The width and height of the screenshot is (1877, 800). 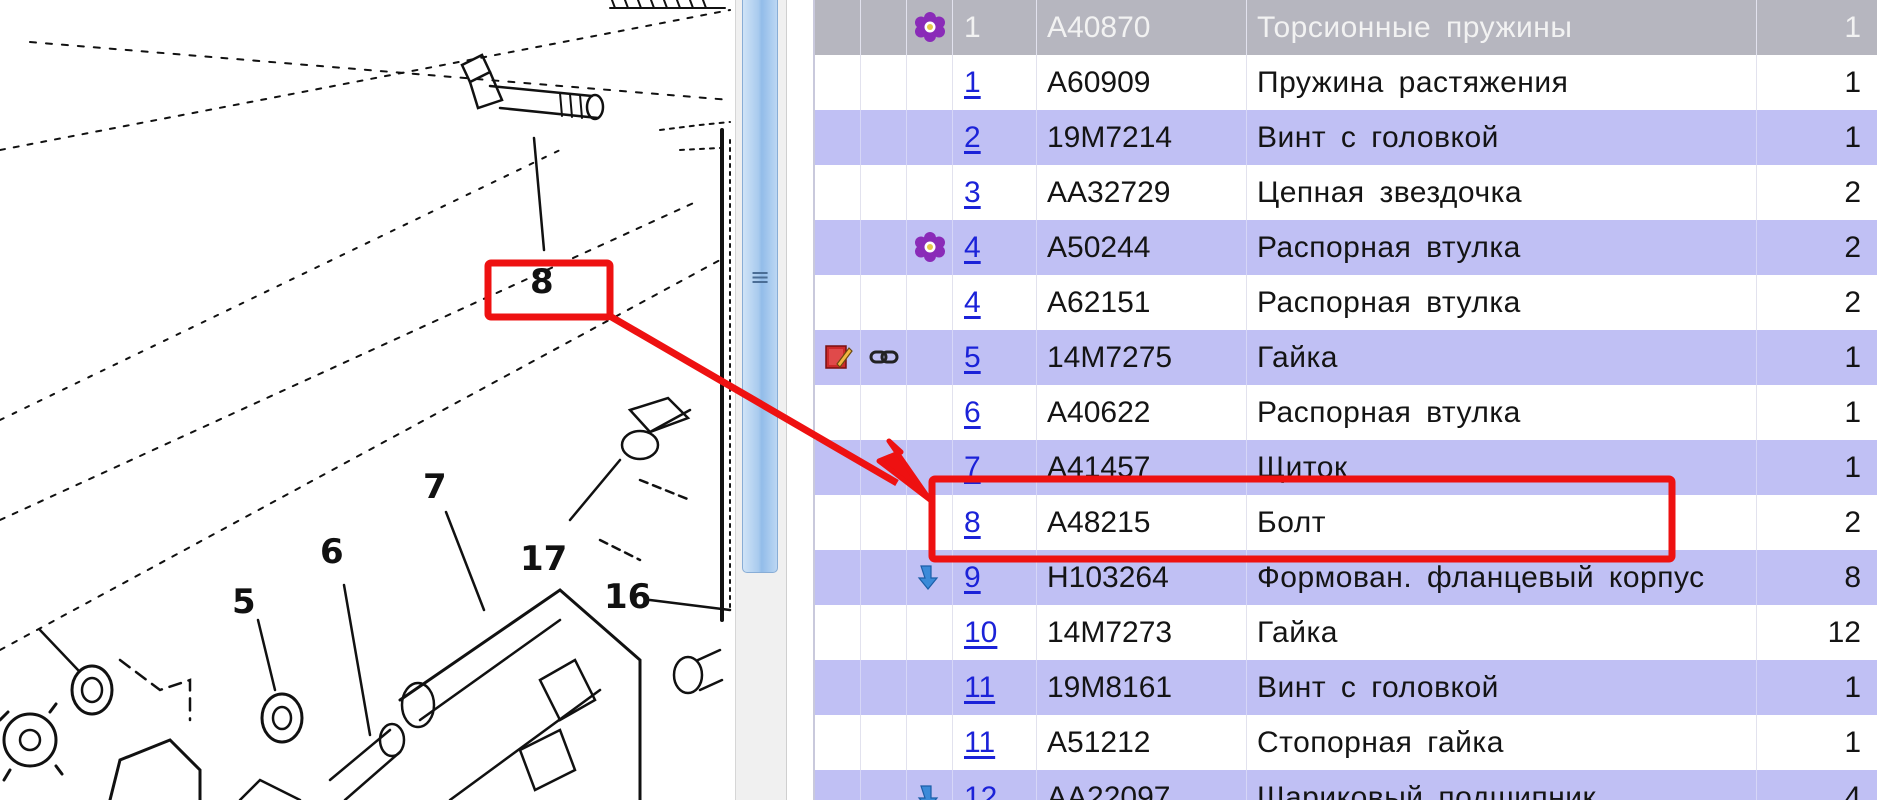 What do you see at coordinates (980, 632) in the screenshot?
I see `position-link: 10` at bounding box center [980, 632].